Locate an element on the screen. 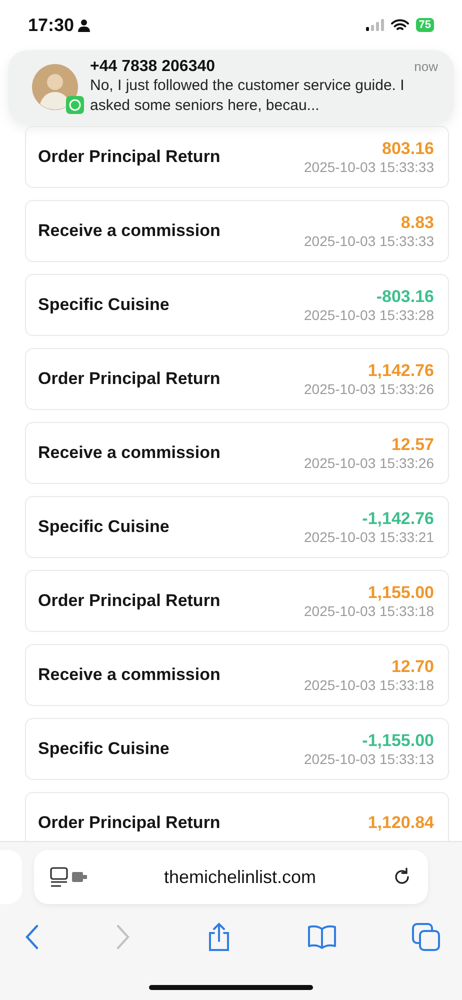 The height and width of the screenshot is (1000, 462). transaction-amount: 12.70 is located at coordinates (412, 666).